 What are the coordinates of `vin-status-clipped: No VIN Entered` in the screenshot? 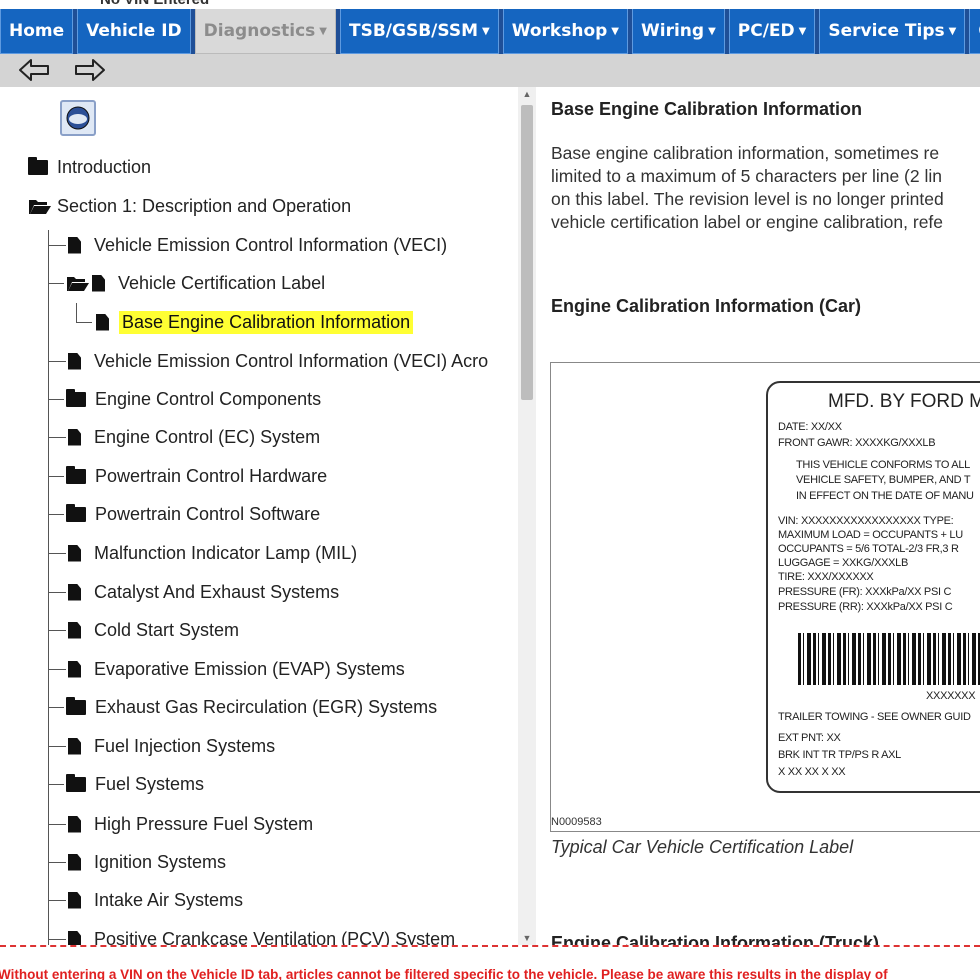 It's located at (490, 4).